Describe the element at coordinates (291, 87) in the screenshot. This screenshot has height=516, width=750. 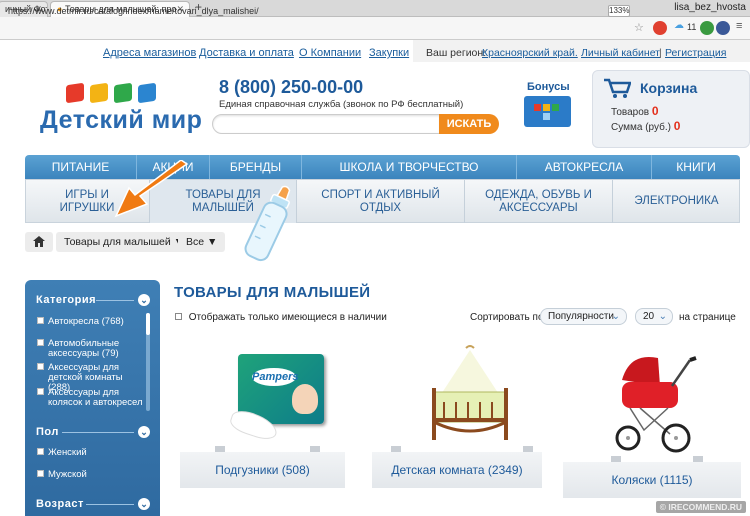
I see `phone-number: 8 (800) 250-00-00` at that location.